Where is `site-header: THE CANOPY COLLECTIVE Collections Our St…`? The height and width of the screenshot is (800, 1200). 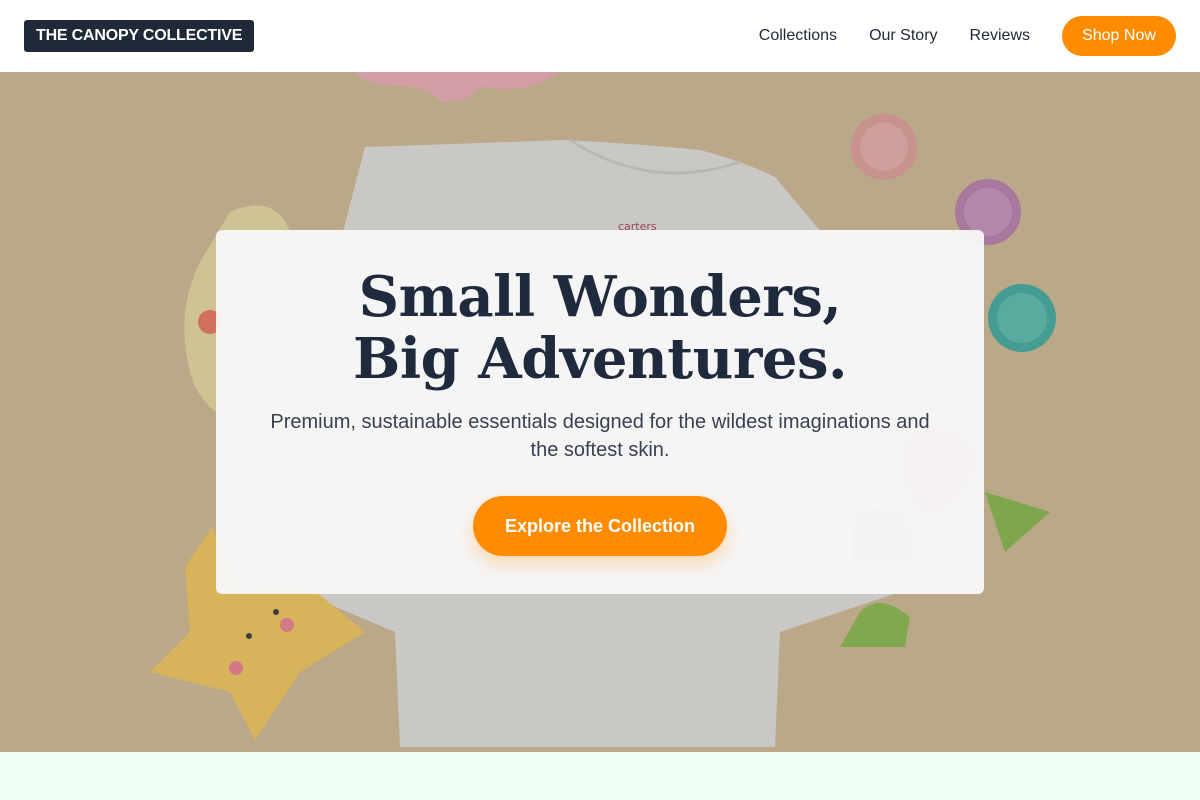
site-header: THE CANOPY COLLECTIVE Collections Our St… is located at coordinates (600, 36).